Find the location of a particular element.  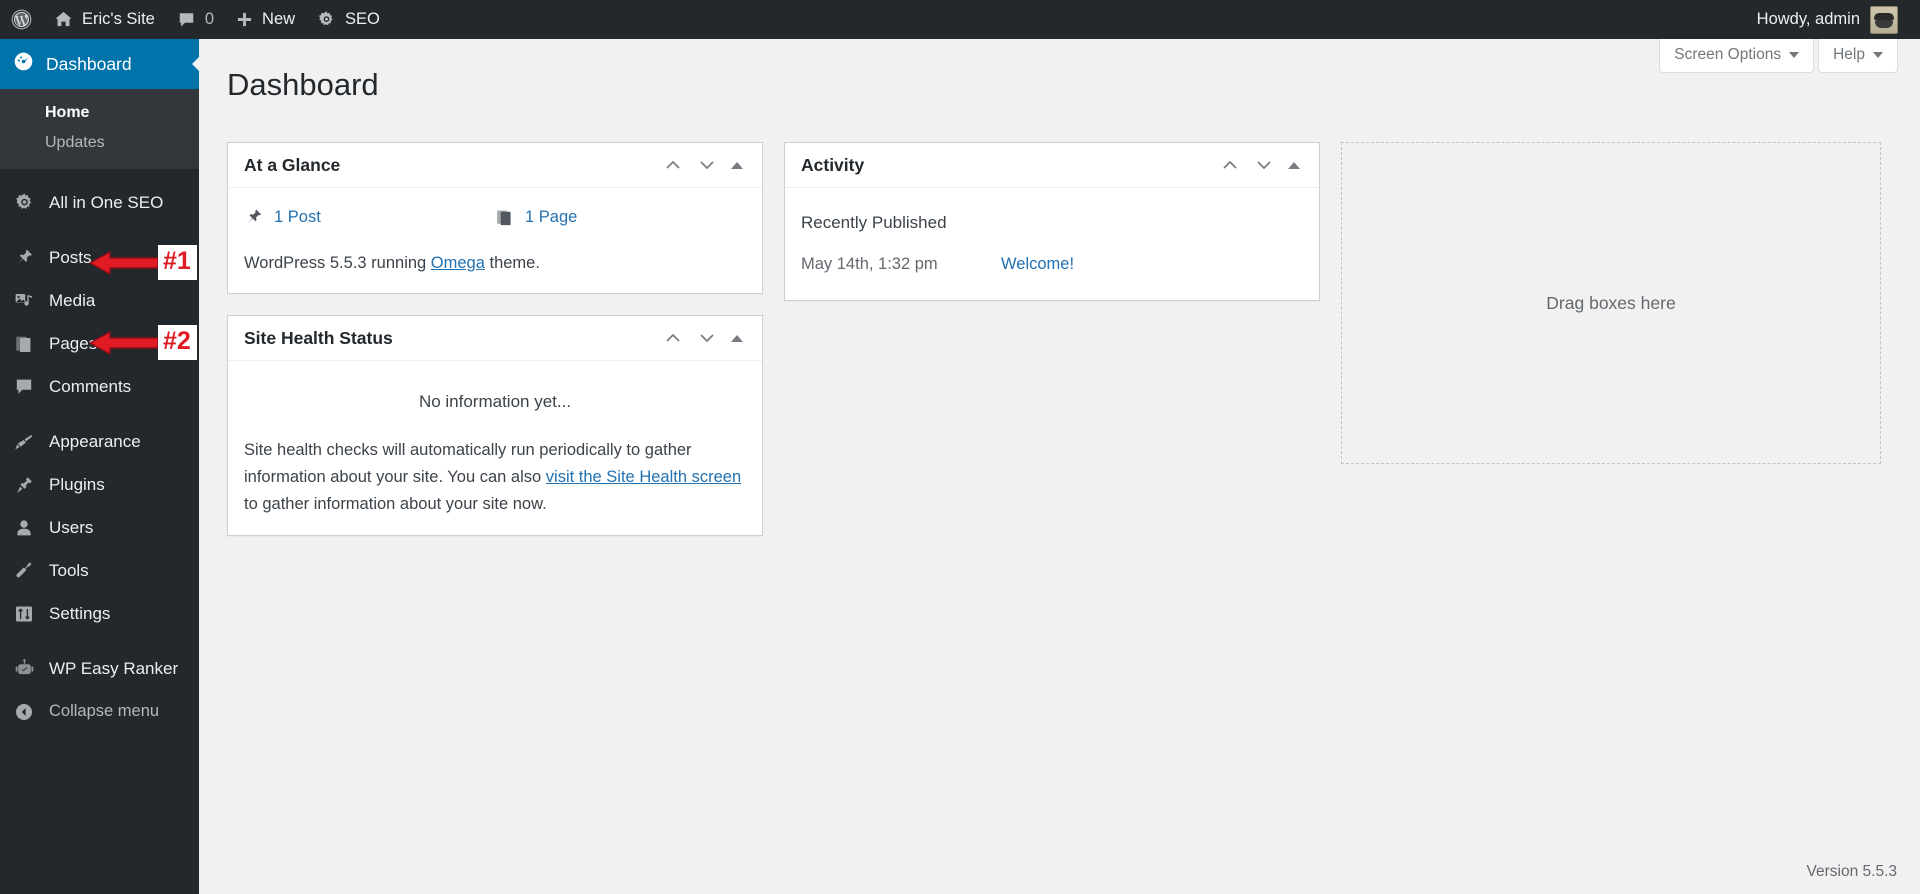

glance-post-count: 1 Post is located at coordinates (369, 218).